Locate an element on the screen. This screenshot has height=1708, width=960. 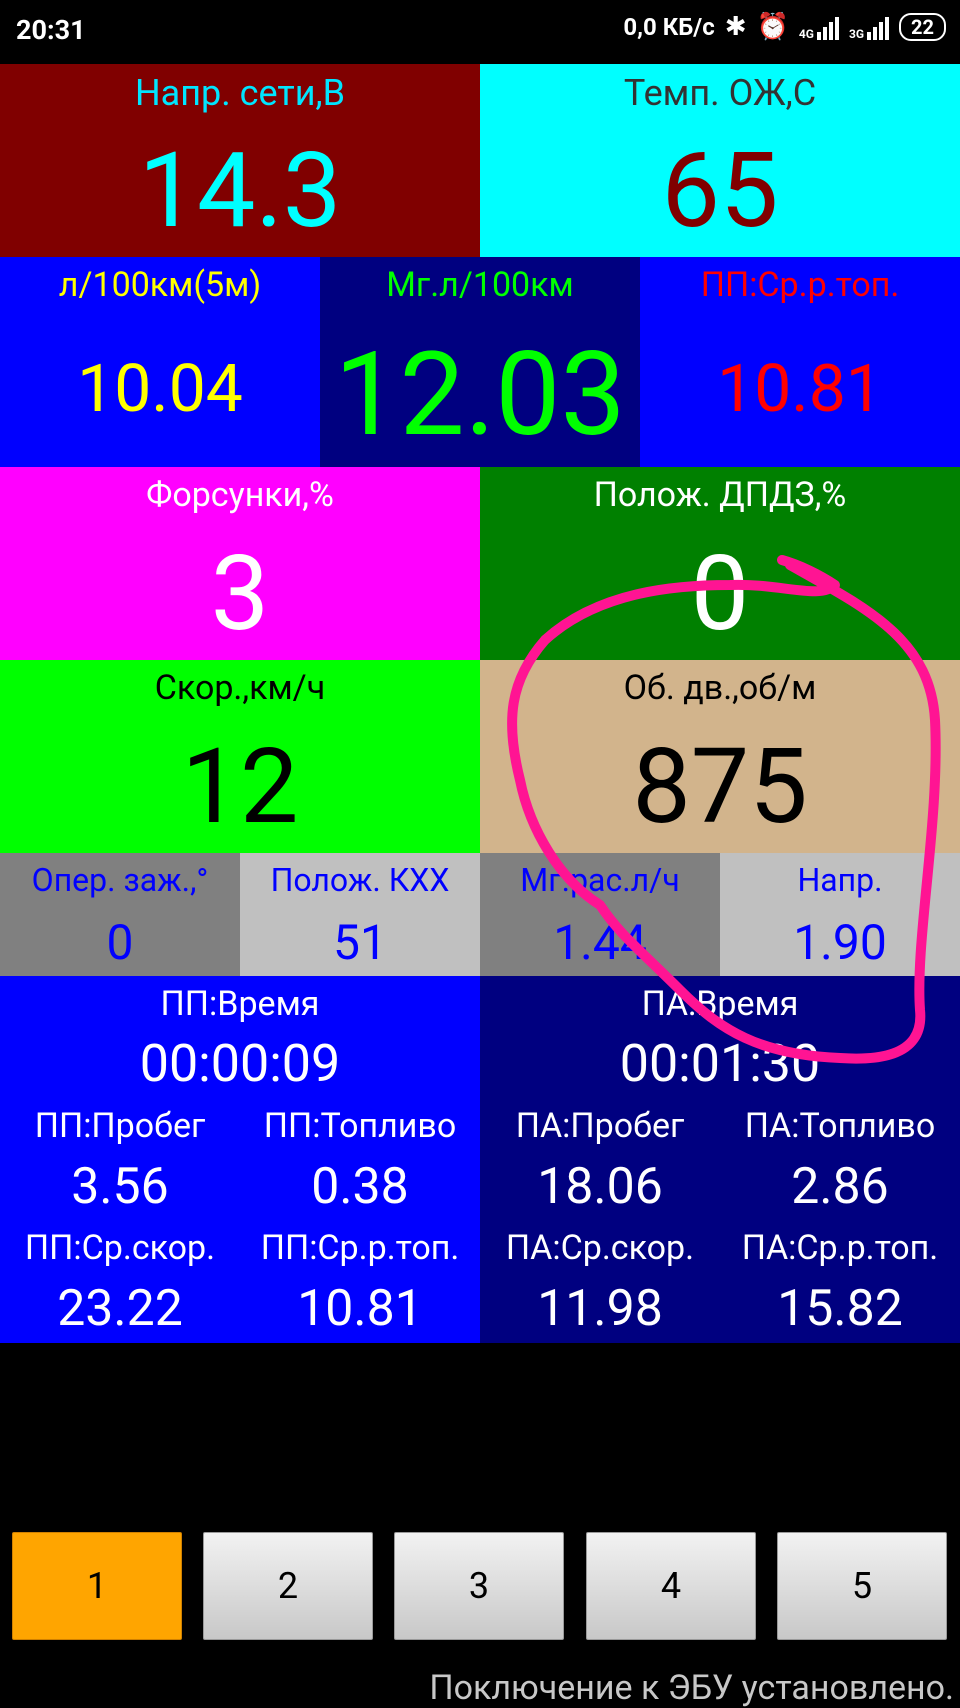
tile-label: Полож. КХХ is located at coordinates (360, 880).